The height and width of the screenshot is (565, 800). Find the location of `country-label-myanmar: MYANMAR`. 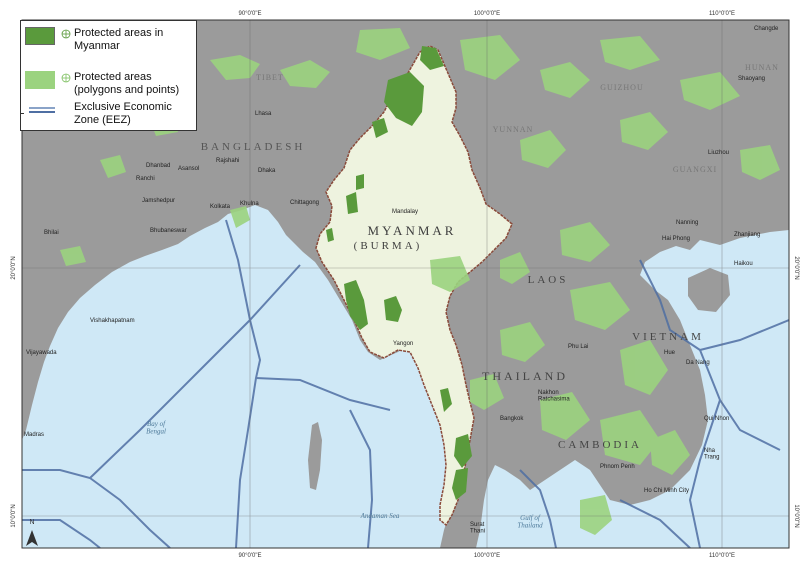

country-label-myanmar: MYANMAR is located at coordinates (412, 230).